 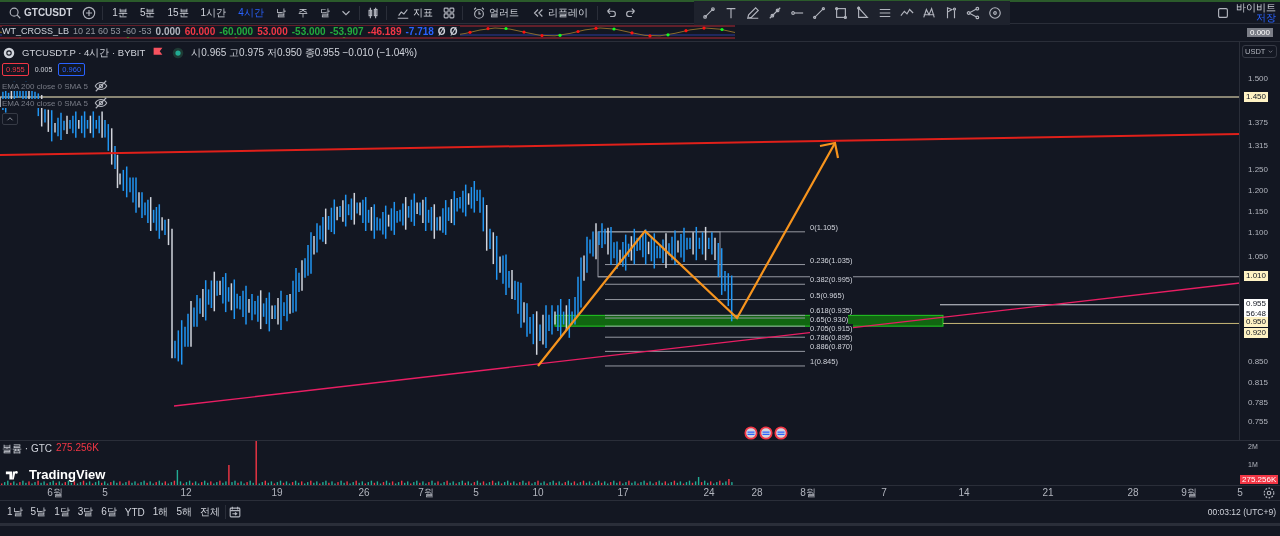 I want to click on nodes-icon, so click(x=972, y=12).